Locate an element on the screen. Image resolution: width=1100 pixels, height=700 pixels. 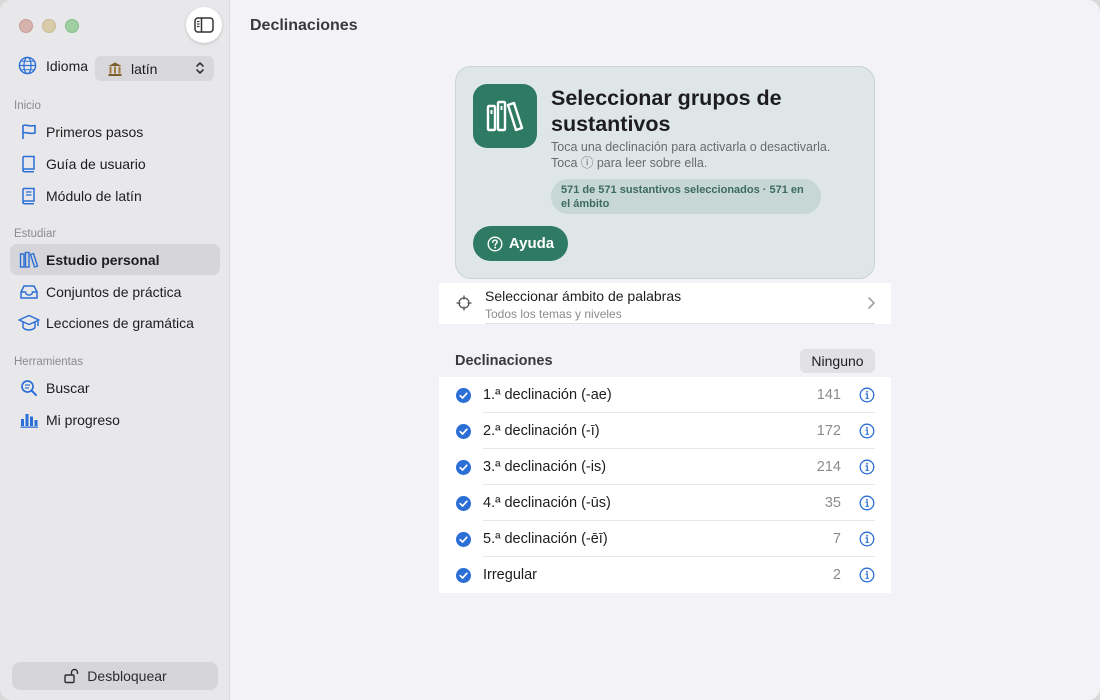
globe-icon is located at coordinates (27, 65).